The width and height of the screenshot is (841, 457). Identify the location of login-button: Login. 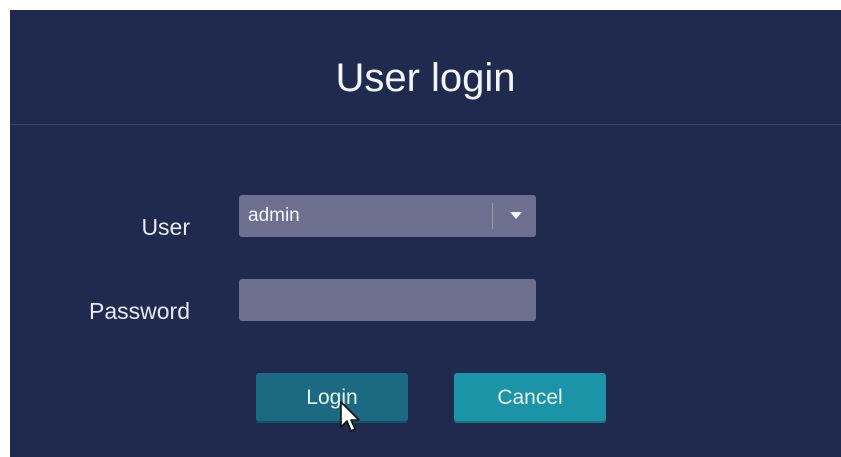
(332, 398).